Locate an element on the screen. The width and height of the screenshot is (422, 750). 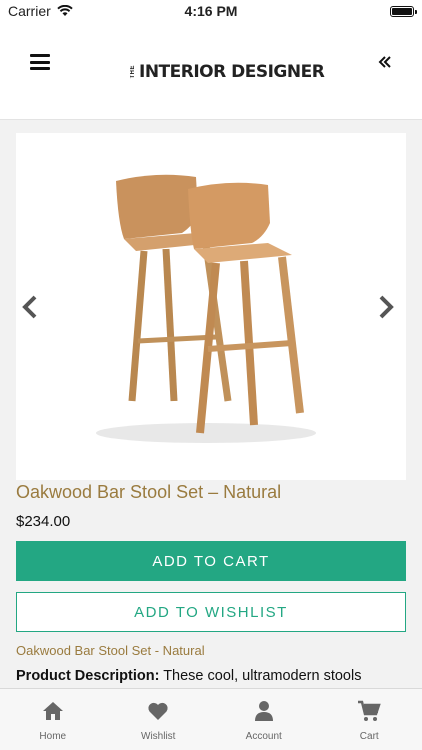
chevron-left-icon is located at coordinates (30, 307).